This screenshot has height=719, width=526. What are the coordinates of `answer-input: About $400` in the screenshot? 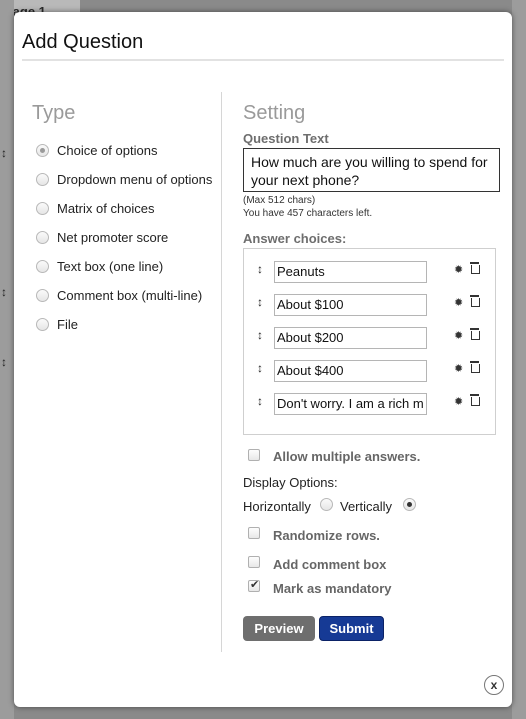 It's located at (350, 371).